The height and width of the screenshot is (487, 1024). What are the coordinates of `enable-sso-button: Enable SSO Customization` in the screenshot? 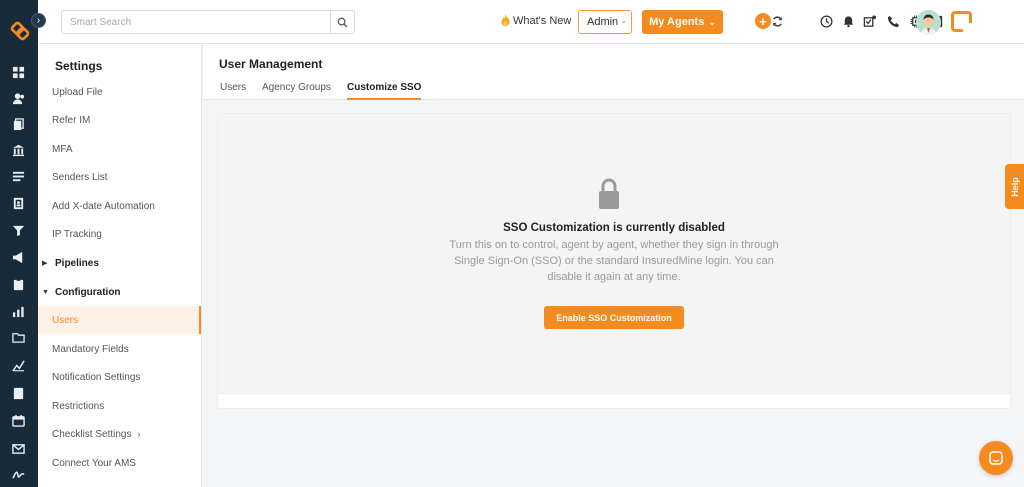 It's located at (614, 317).